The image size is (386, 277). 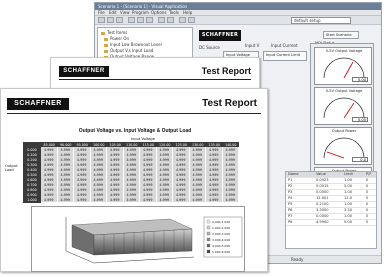 What do you see at coordinates (341, 35) in the screenshot?
I see `start-scenario-button: Start Scenario` at bounding box center [341, 35].